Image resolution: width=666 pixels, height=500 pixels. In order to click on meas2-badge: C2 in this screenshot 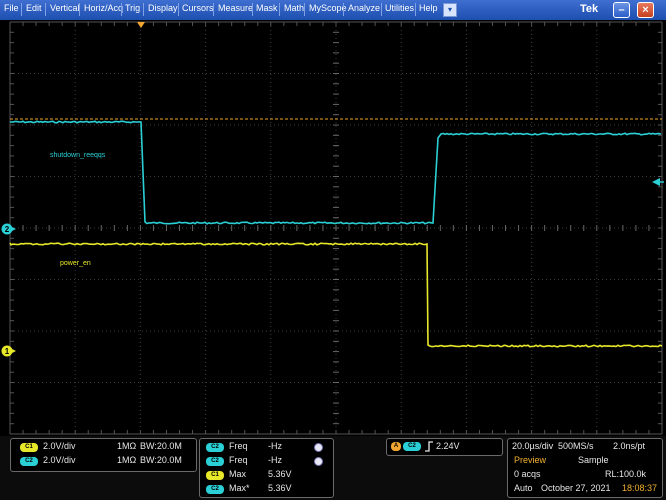, I will do `click(215, 461)`.